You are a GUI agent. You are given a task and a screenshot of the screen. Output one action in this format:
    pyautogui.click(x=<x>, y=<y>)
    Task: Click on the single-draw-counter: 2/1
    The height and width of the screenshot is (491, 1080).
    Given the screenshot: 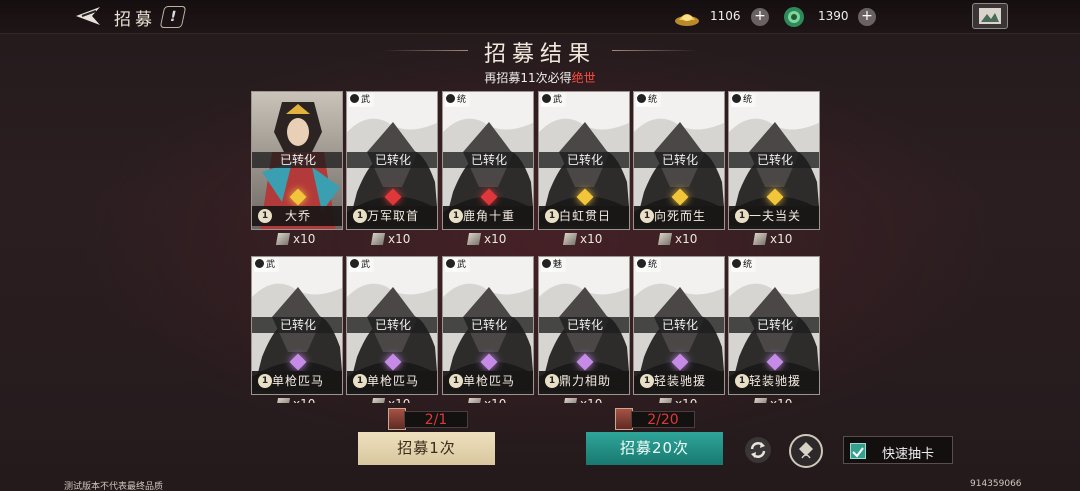 What is the action you would take?
    pyautogui.click(x=429, y=419)
    